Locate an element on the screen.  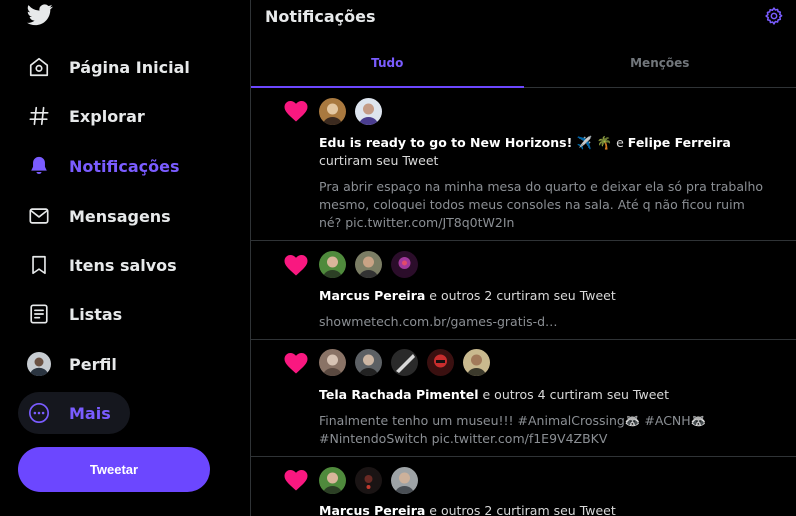
page-title: Notificações is located at coordinates (320, 16).